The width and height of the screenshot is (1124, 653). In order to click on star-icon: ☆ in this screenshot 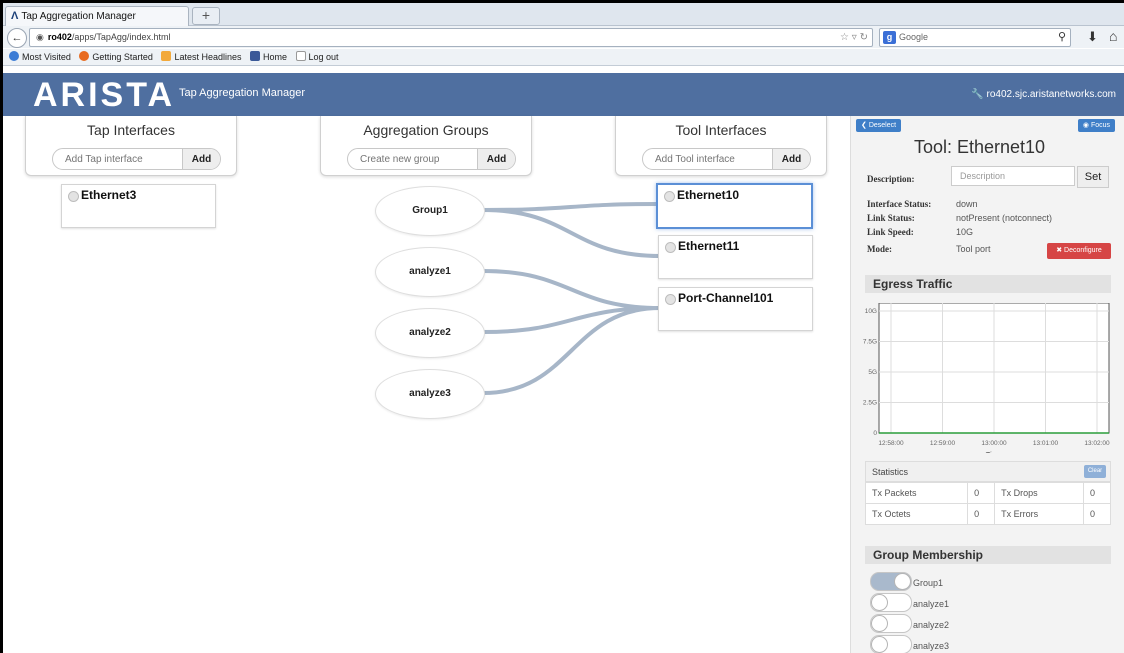, I will do `click(844, 37)`.